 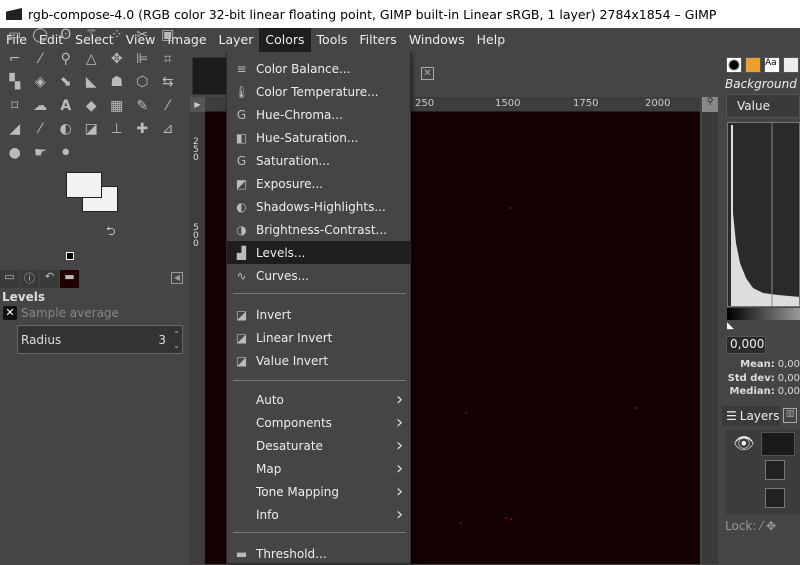 I want to click on paintbrush-icon: ⁄, so click(x=168, y=107).